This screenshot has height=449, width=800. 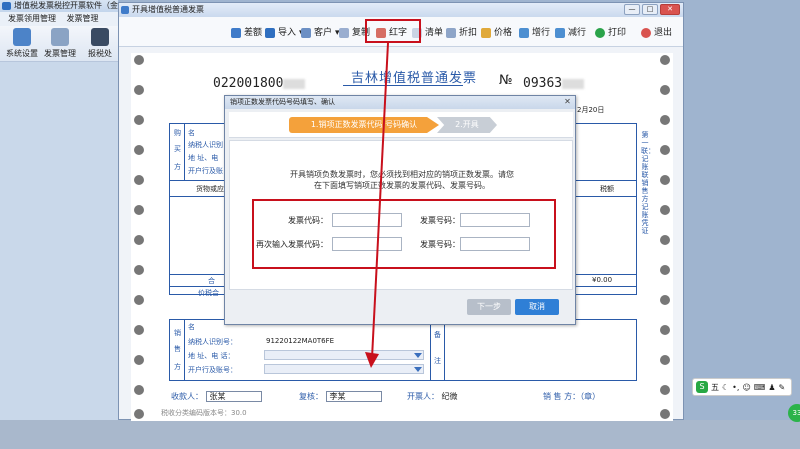 I want to click on buyer-side-1: 购, so click(x=177, y=133).